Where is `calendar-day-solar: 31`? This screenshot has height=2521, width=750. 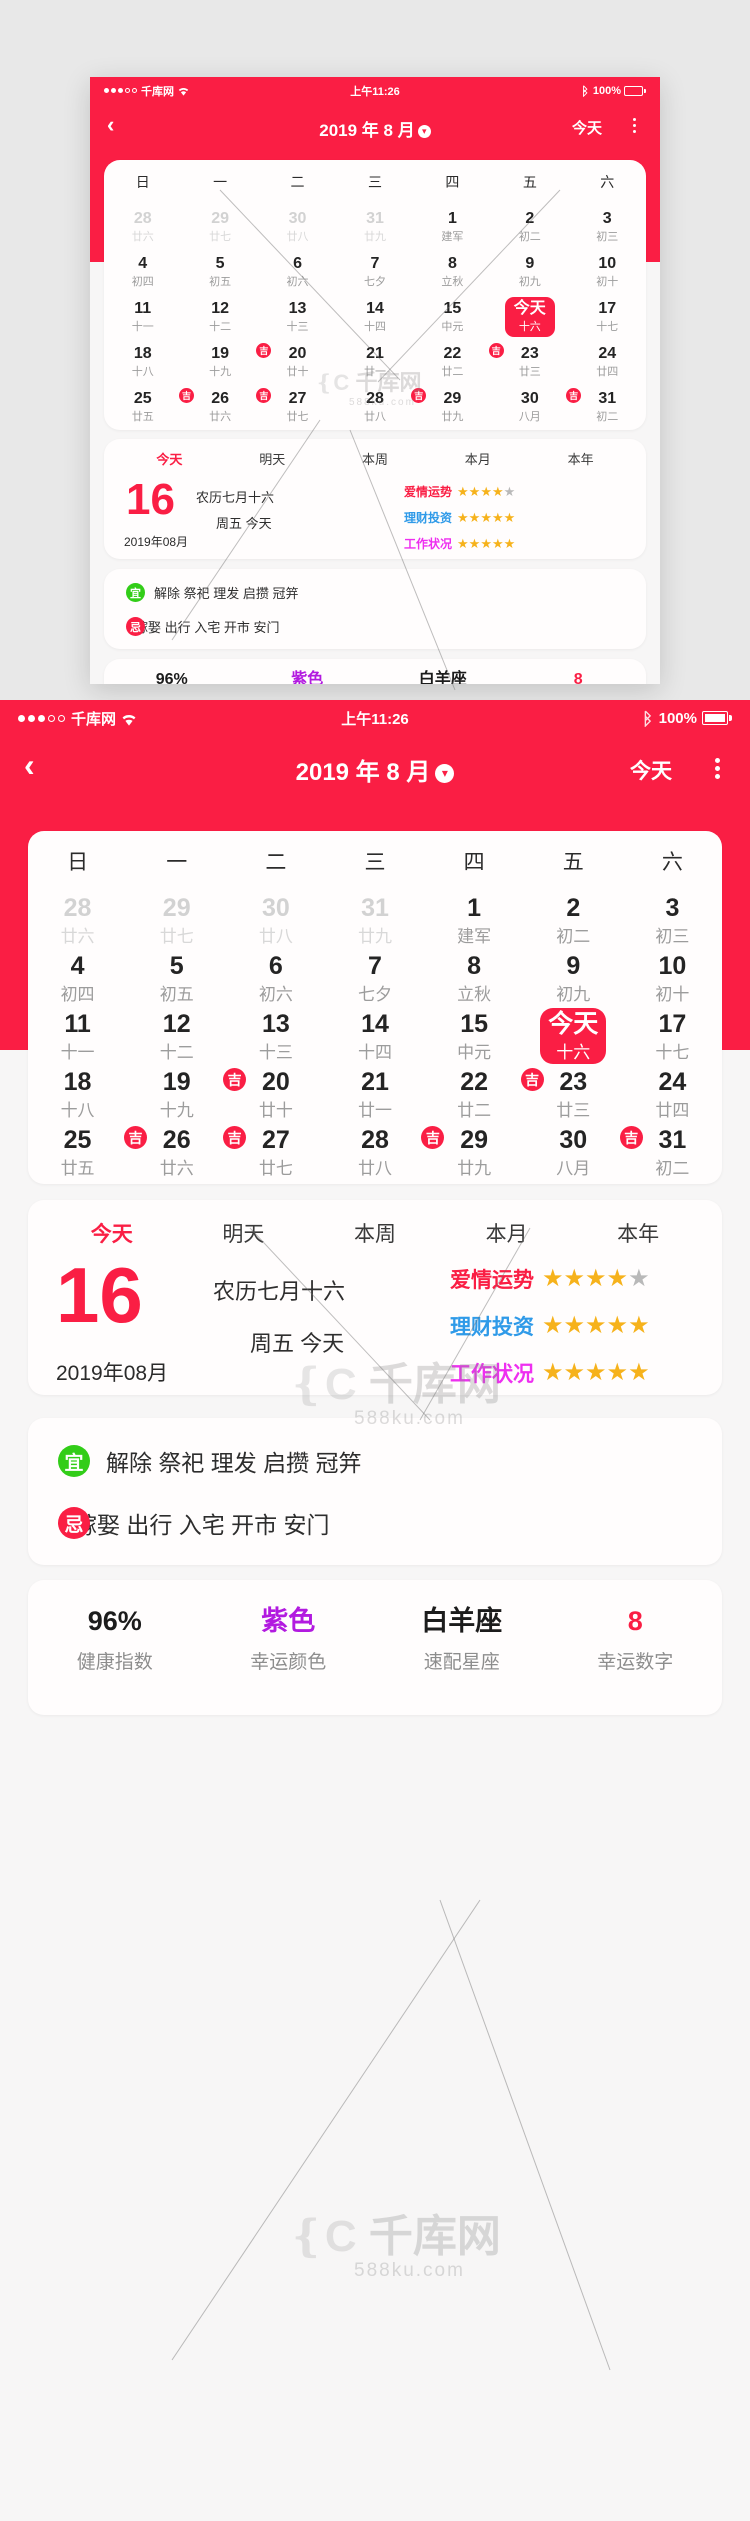 calendar-day-solar: 31 is located at coordinates (375, 907).